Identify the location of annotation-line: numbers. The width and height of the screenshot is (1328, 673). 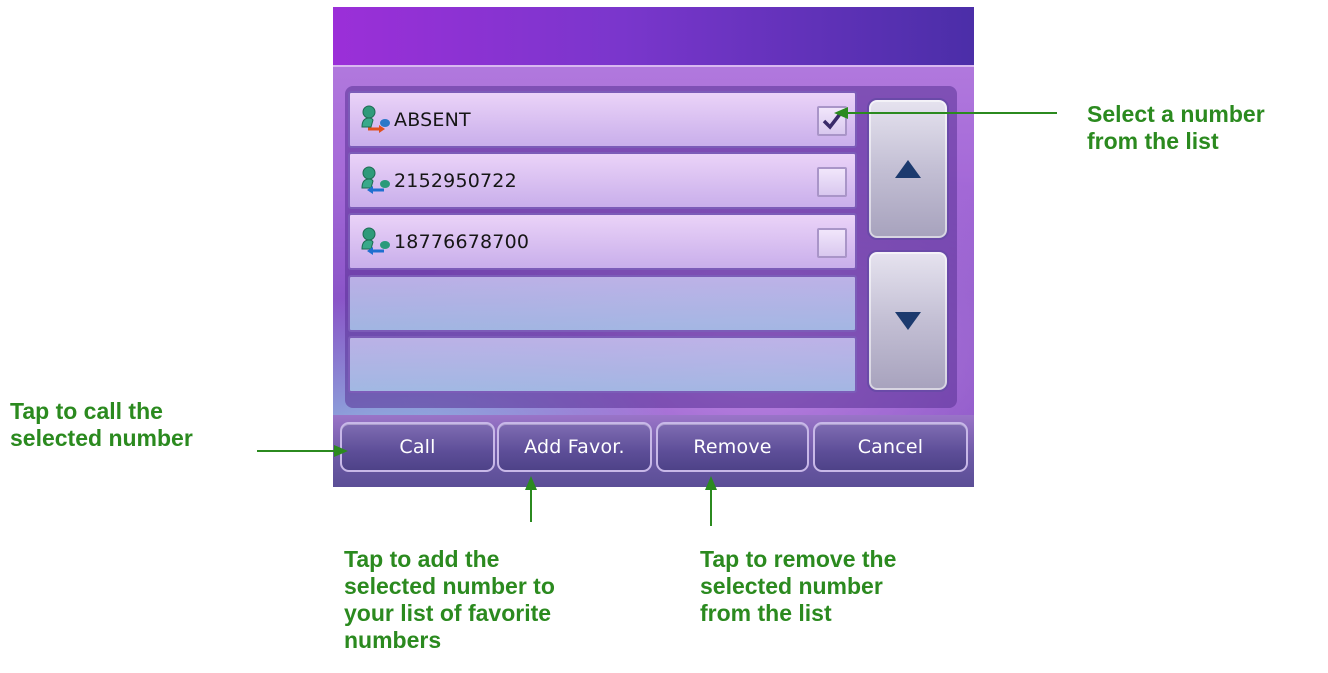
(393, 640).